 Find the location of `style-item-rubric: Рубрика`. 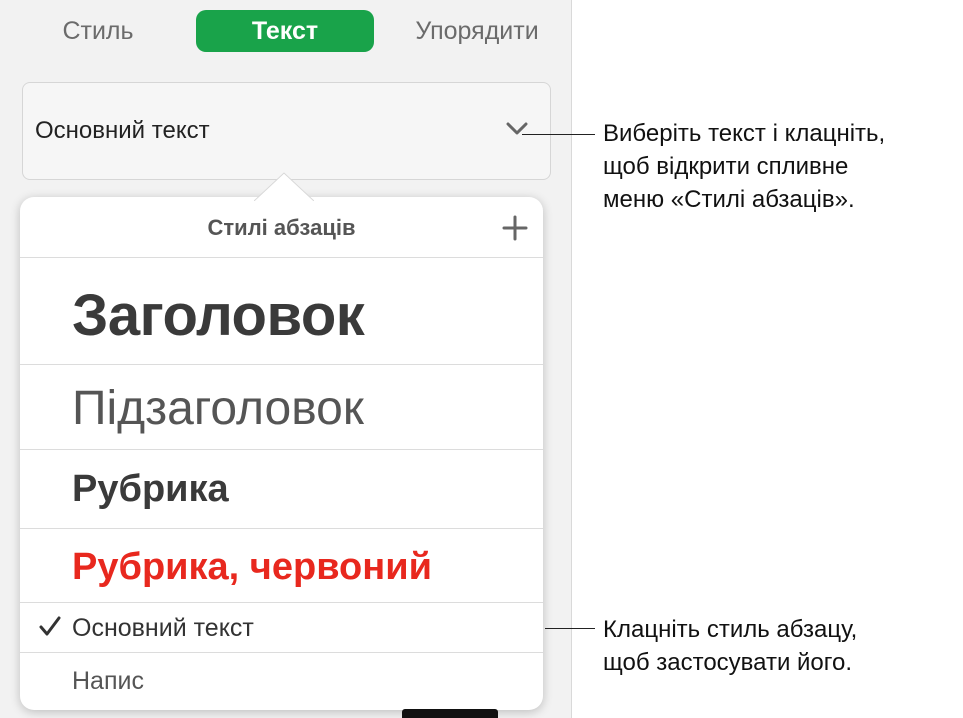

style-item-rubric: Рубрика is located at coordinates (281, 489).